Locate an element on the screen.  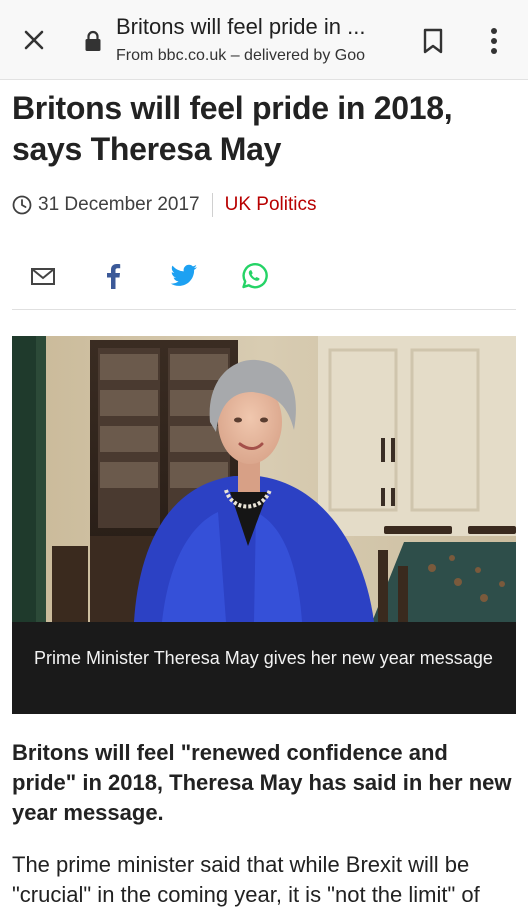
article-meta: 31 December 2017 UK Politics is located at coordinates (164, 205).